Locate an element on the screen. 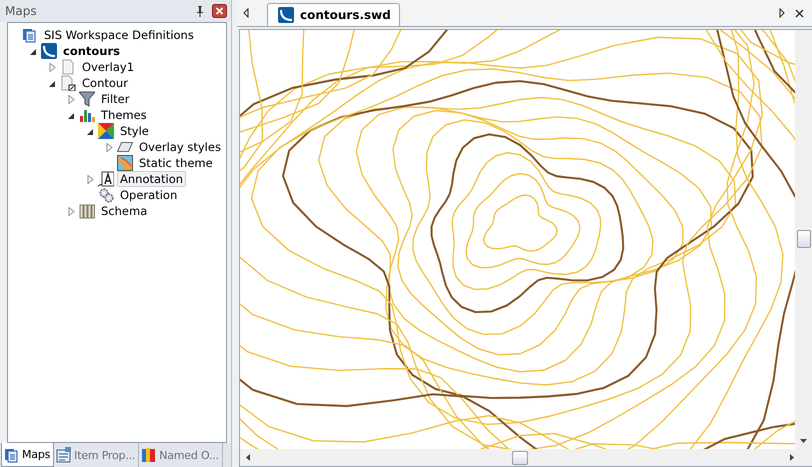  properties-icon is located at coordinates (64, 455).